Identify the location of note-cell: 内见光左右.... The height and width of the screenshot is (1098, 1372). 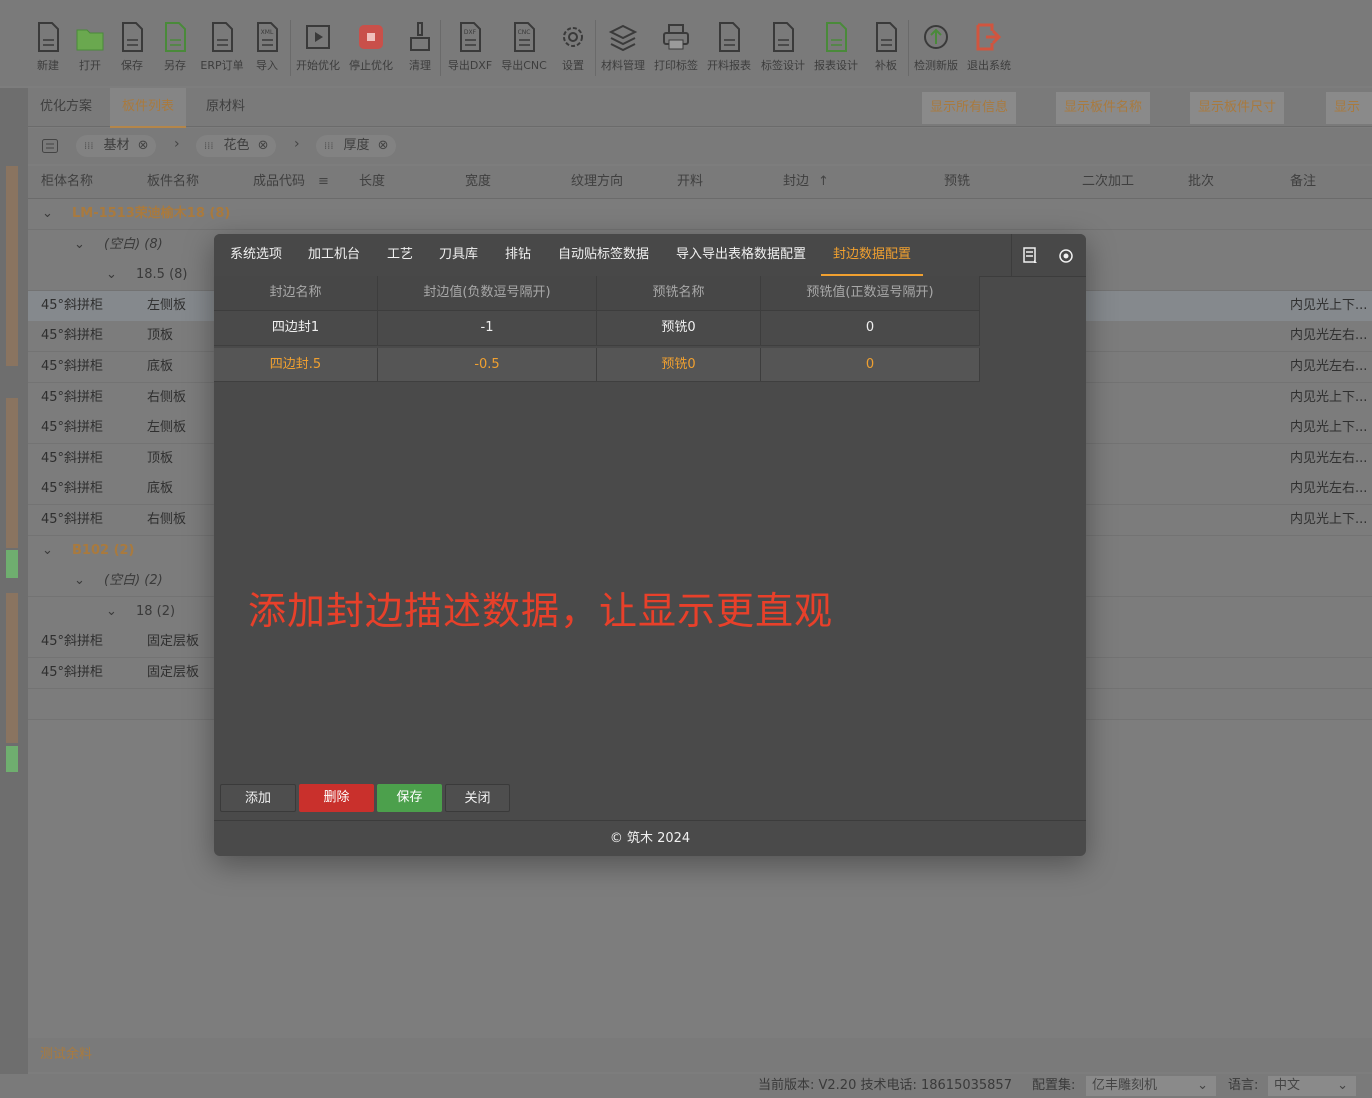
(1329, 366).